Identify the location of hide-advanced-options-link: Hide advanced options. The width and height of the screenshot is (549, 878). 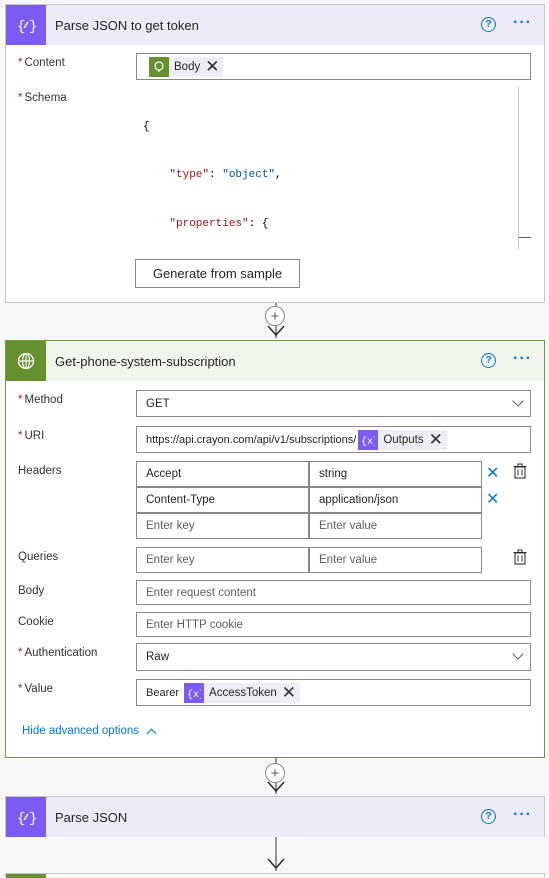
(89, 731).